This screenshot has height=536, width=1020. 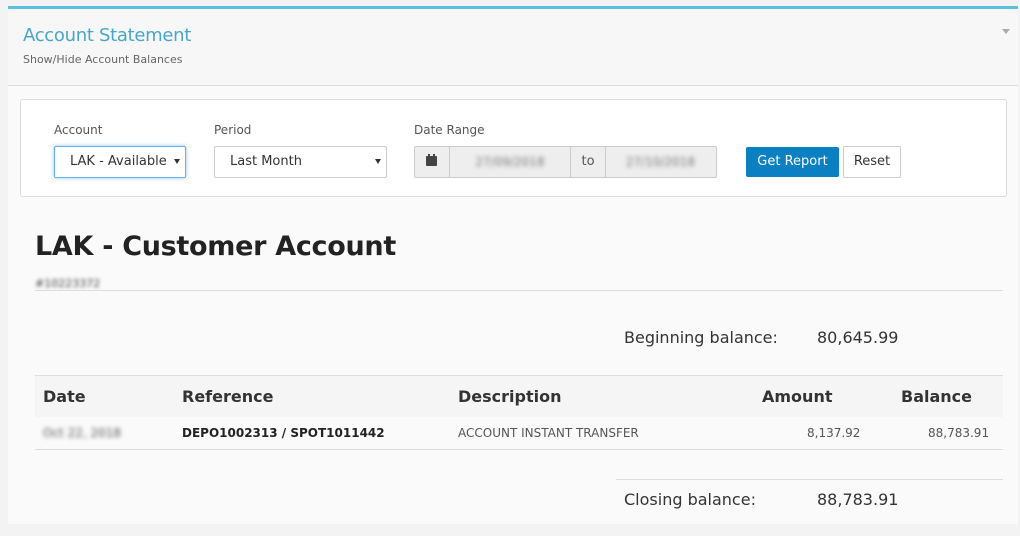 I want to click on period-select: Last Month, so click(x=300, y=162).